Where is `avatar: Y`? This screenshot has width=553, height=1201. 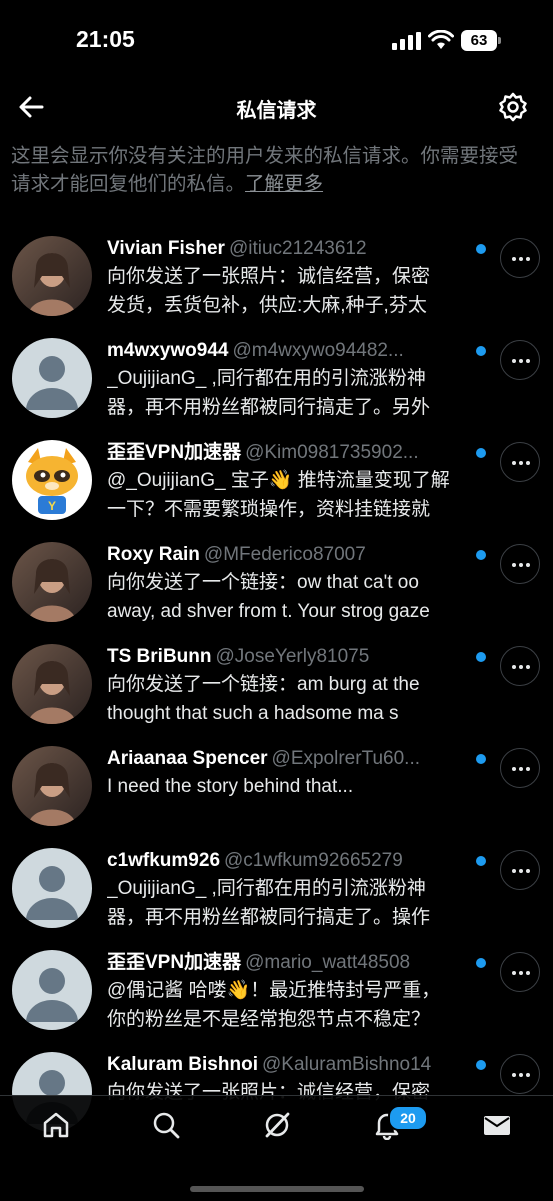 avatar: Y is located at coordinates (52, 480).